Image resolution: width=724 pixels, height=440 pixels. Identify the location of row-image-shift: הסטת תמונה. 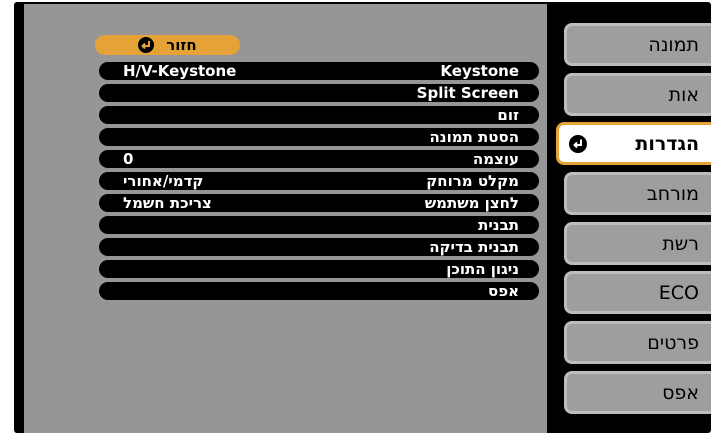
(319, 137).